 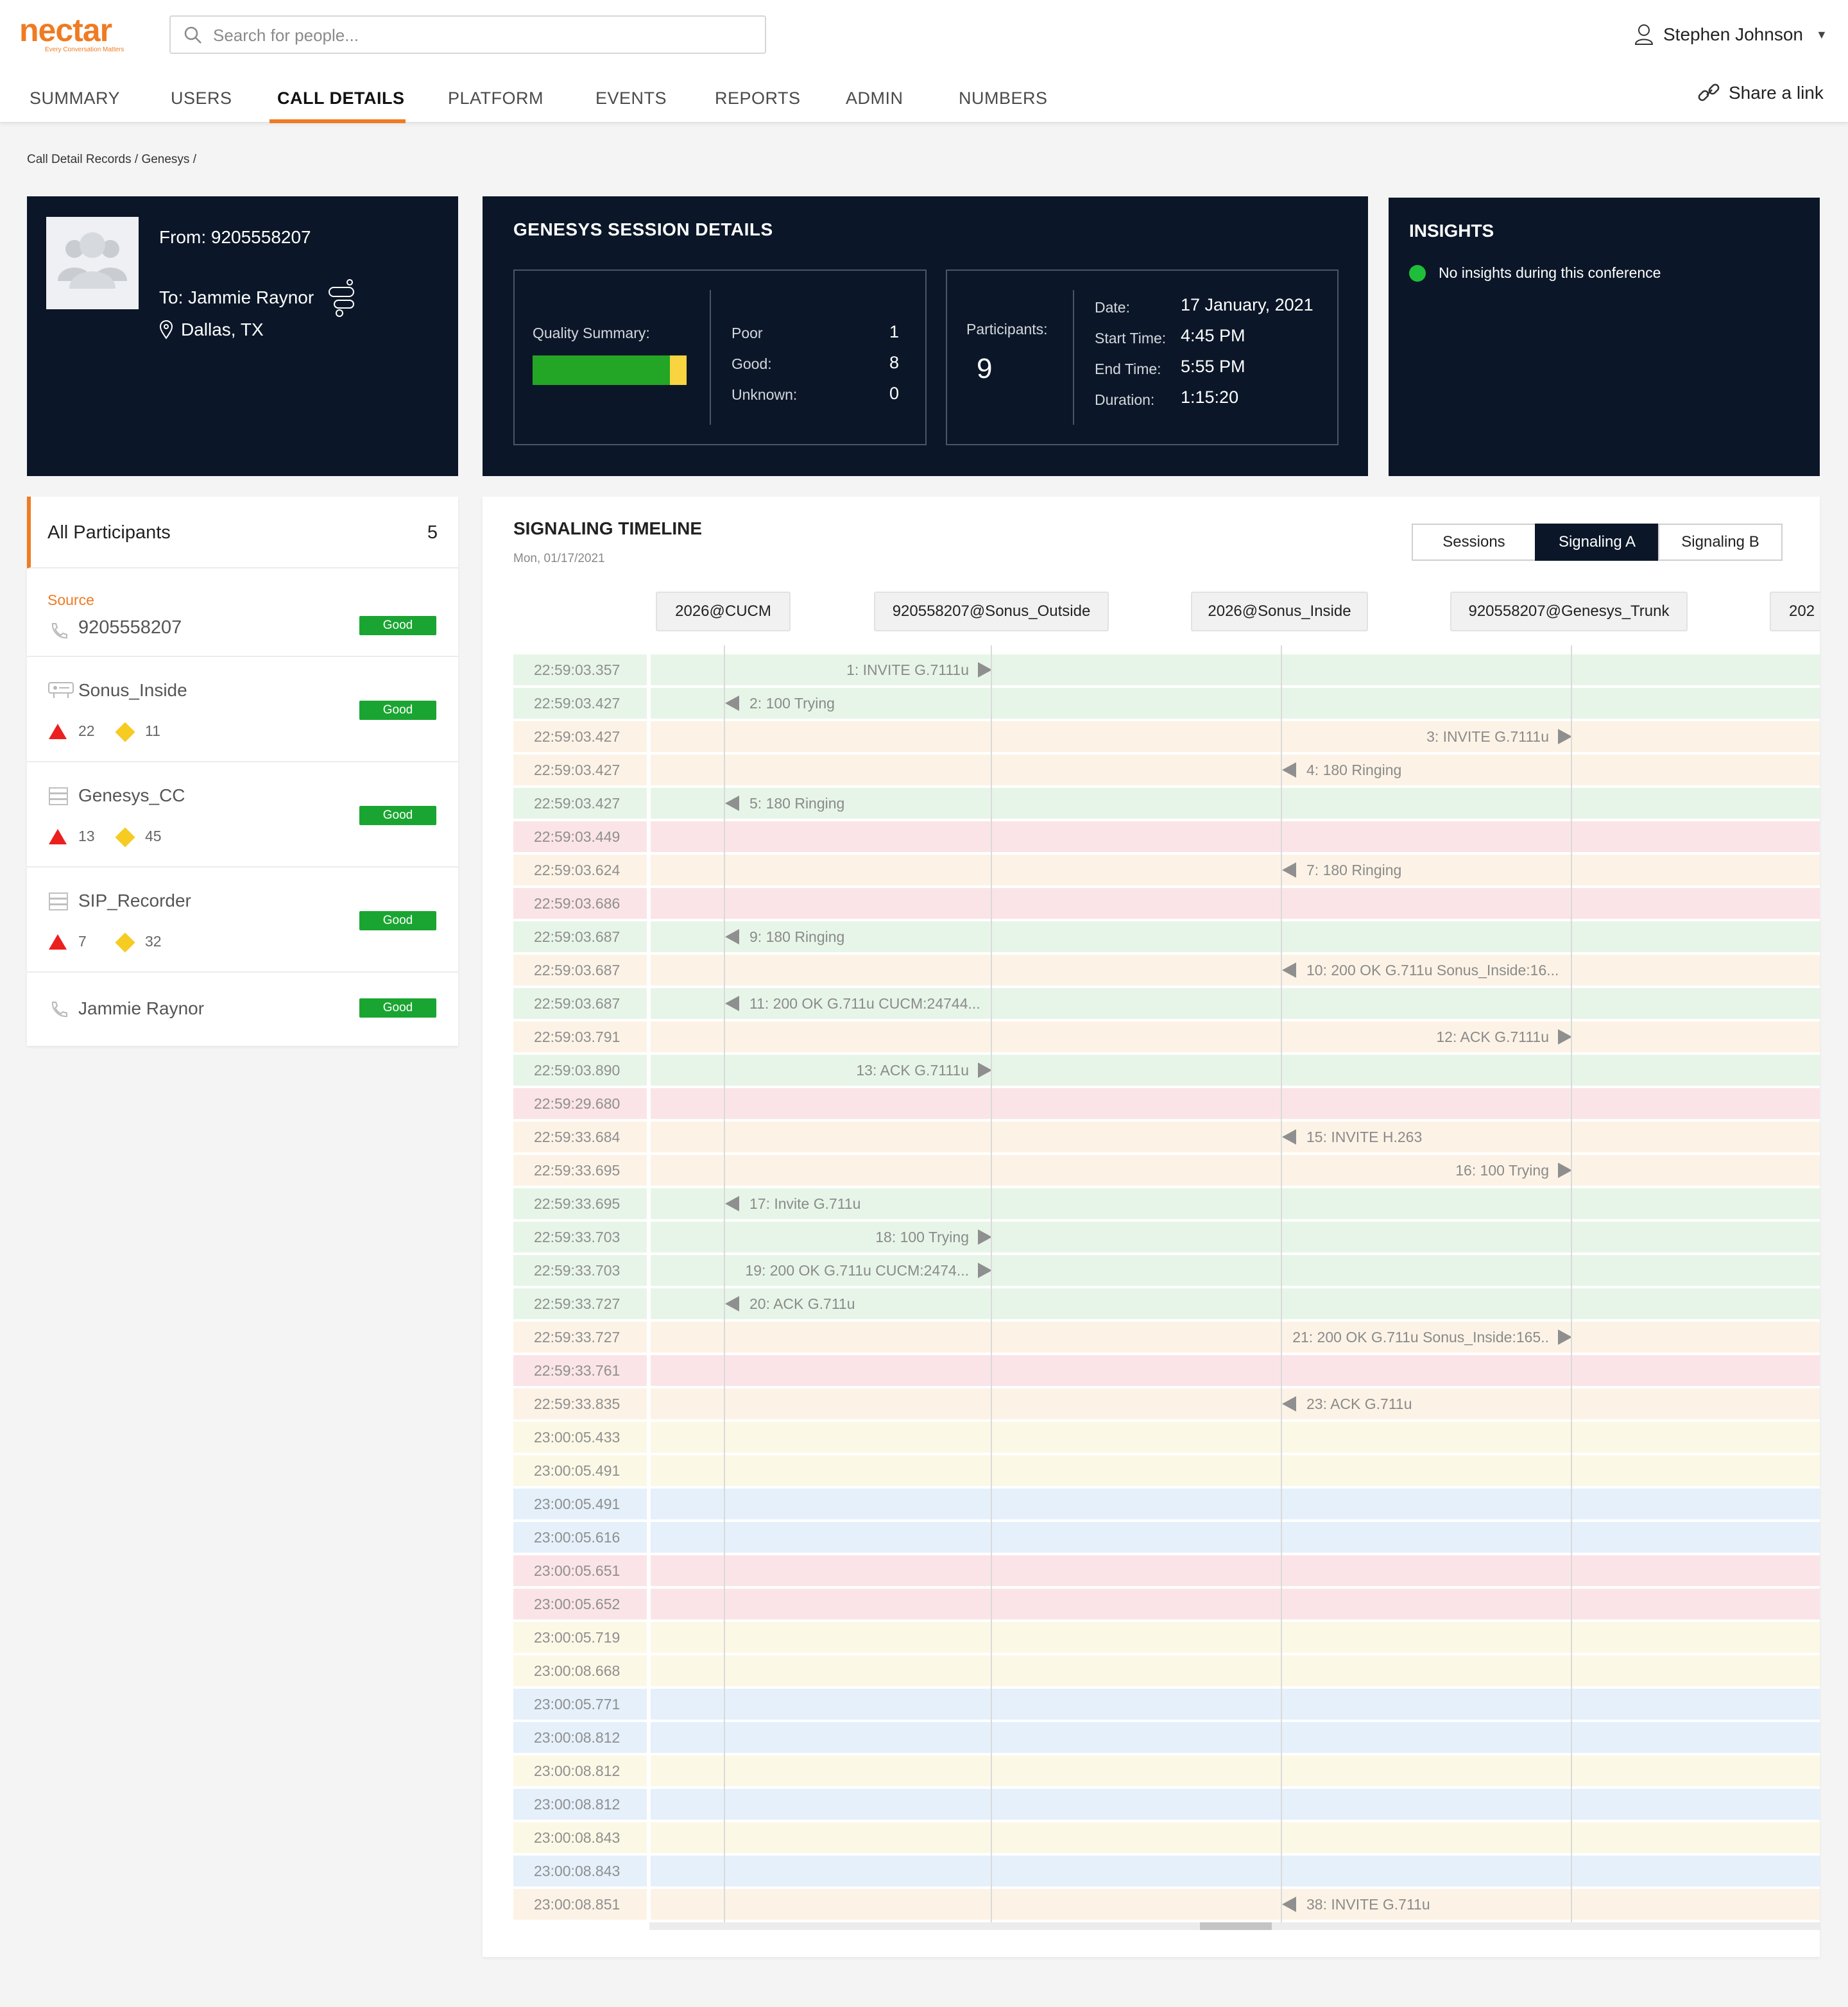 What do you see at coordinates (1280, 611) in the screenshot?
I see `endpoint-header: 2026@Sonus_Inside` at bounding box center [1280, 611].